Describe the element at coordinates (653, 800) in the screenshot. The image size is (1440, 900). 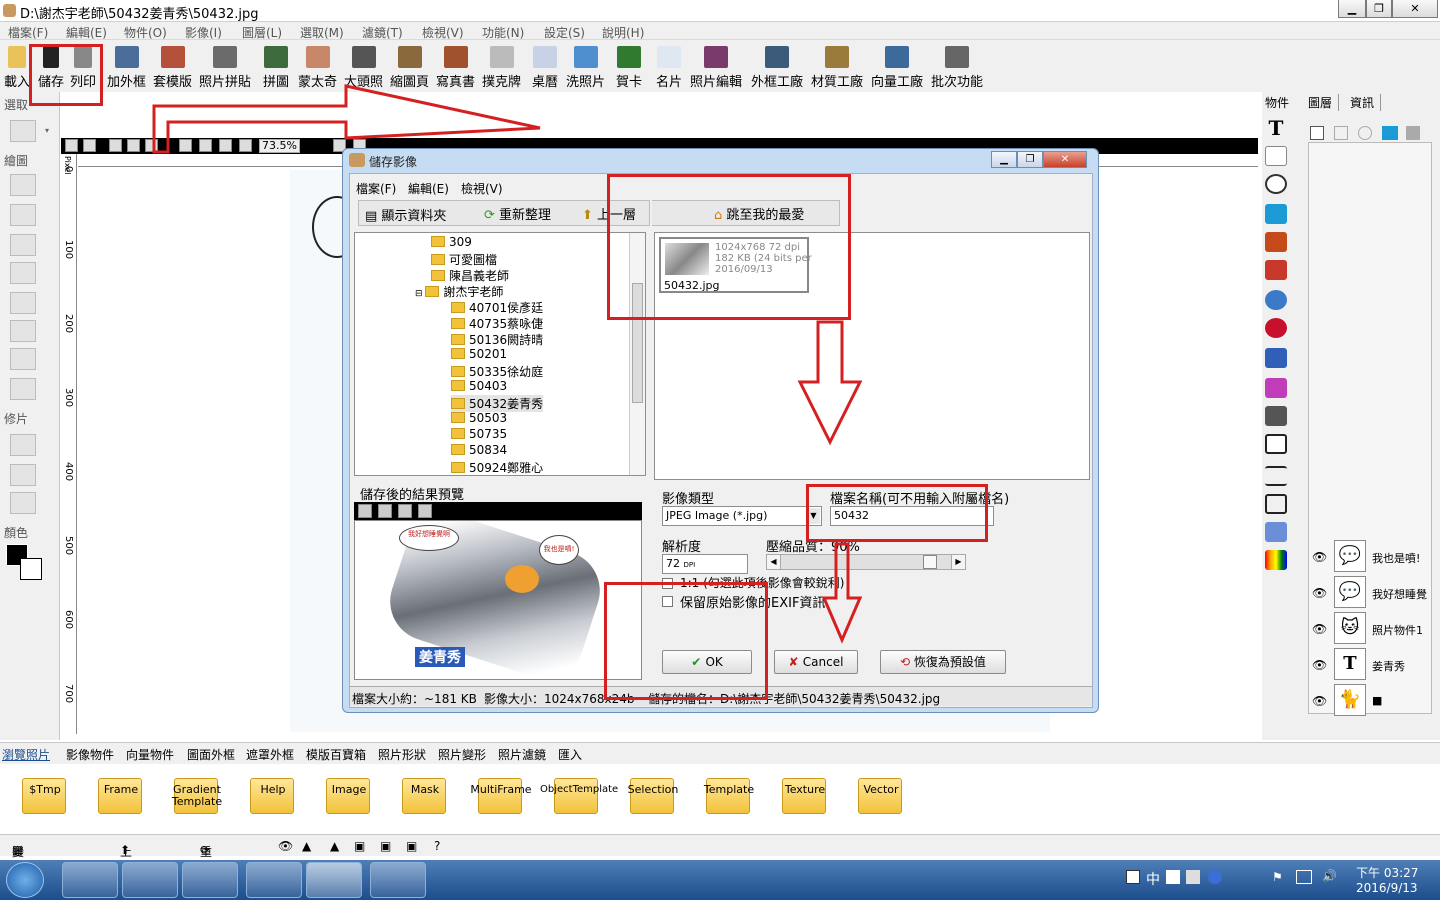
I see `folder-item: Selection` at that location.